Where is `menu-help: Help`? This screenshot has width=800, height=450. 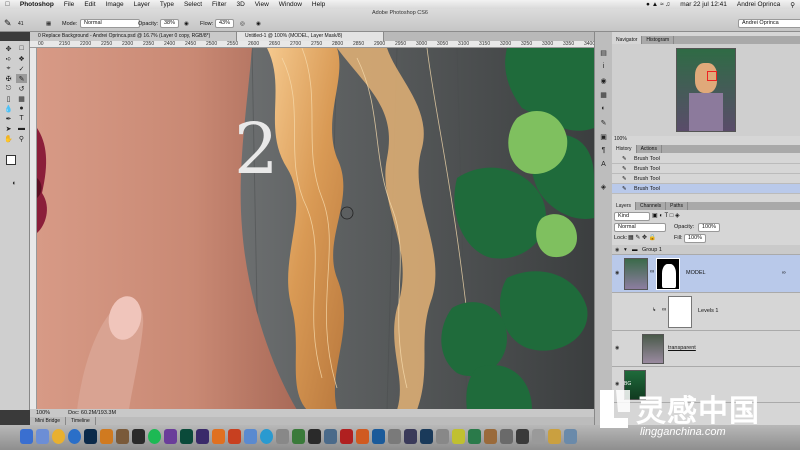 menu-help: Help is located at coordinates (318, 4).